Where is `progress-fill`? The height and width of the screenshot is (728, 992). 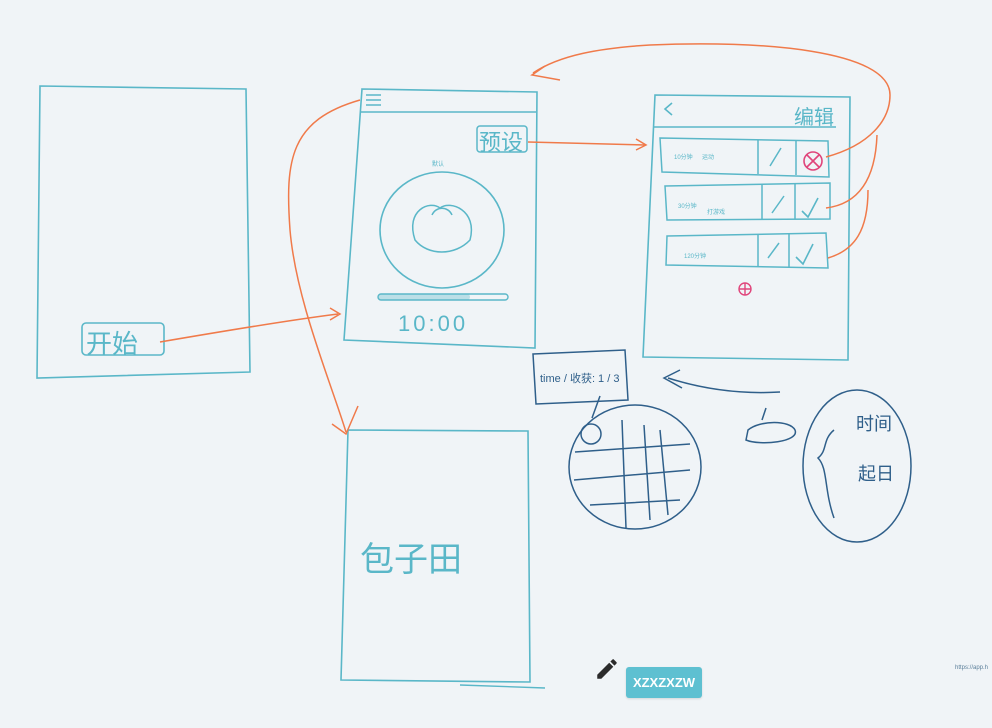 progress-fill is located at coordinates (424, 297).